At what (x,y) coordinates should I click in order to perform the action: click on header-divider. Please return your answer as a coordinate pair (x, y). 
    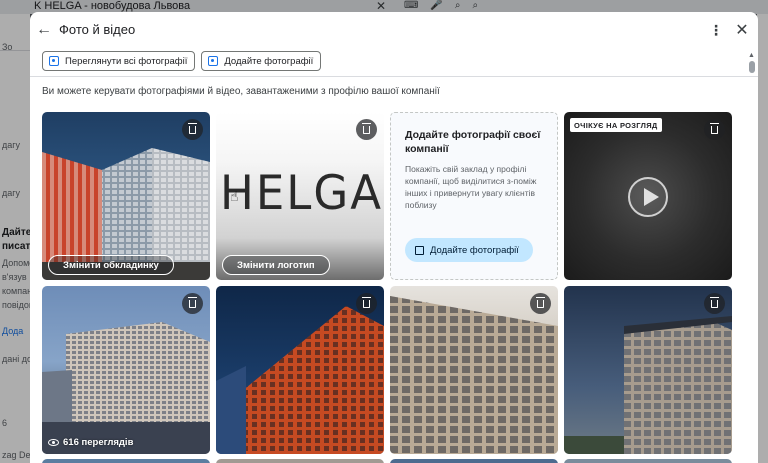
    Looking at the image, I should click on (394, 76).